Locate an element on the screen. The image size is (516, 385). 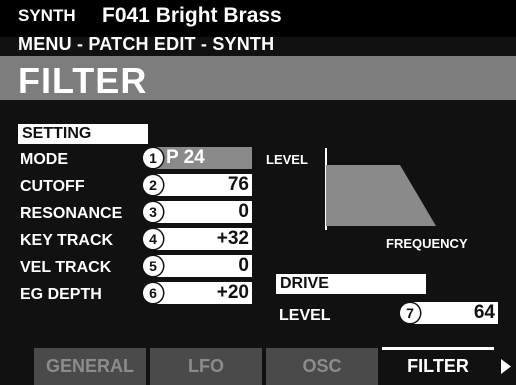
badge-6-icon: 6 is located at coordinates (153, 293).